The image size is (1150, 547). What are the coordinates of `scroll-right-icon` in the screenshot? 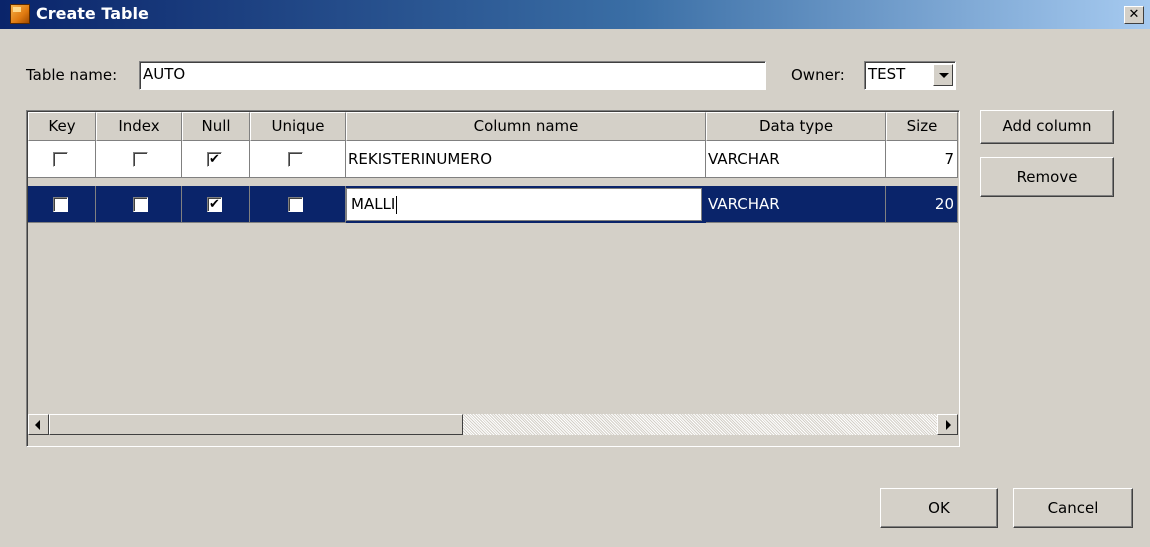 It's located at (947, 424).